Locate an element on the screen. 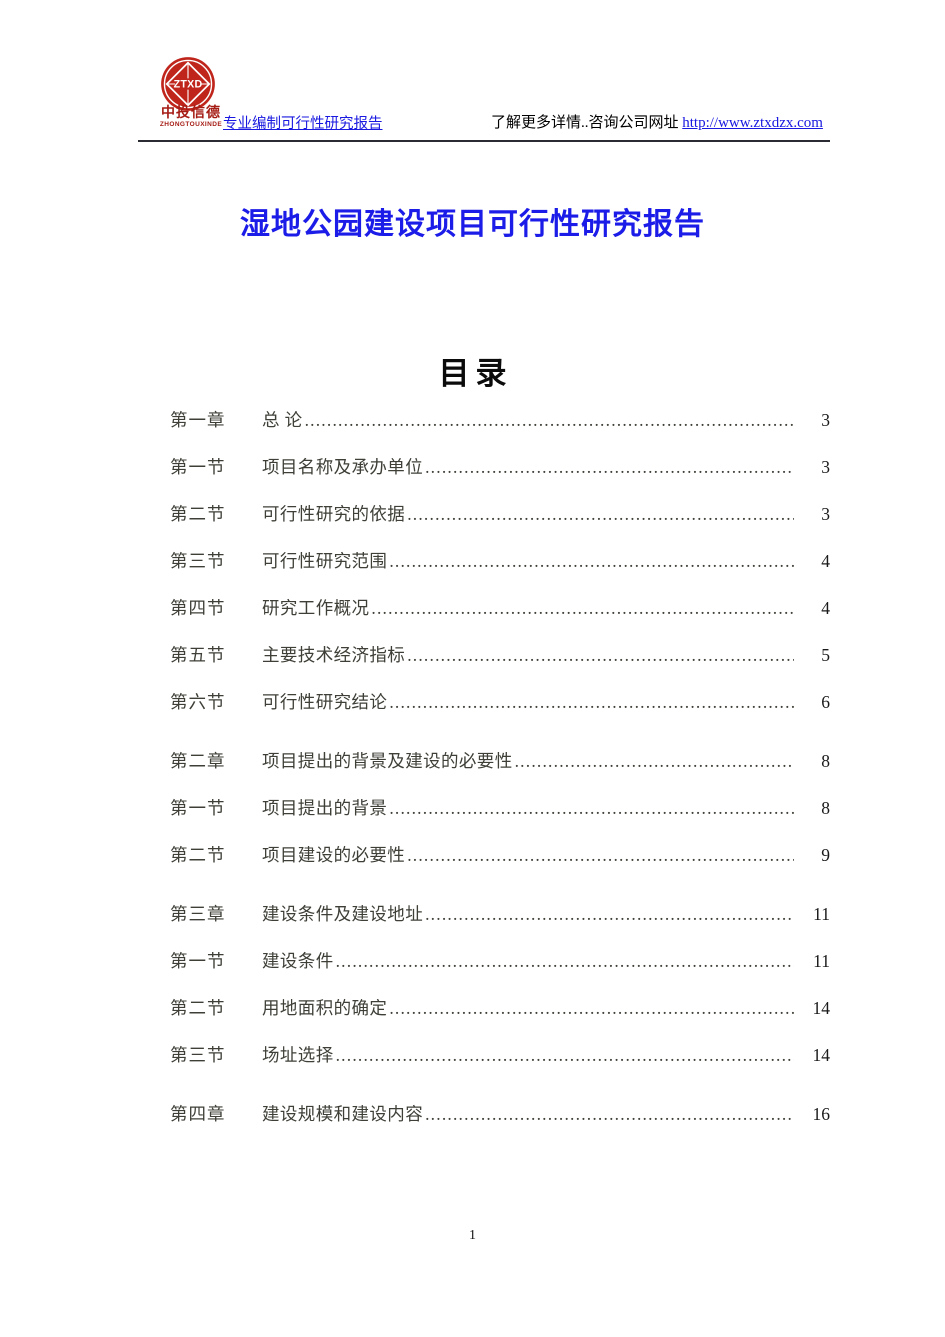 This screenshot has width=945, height=1337. header-tagline: 专业编制可行性研究报告 is located at coordinates (303, 124).